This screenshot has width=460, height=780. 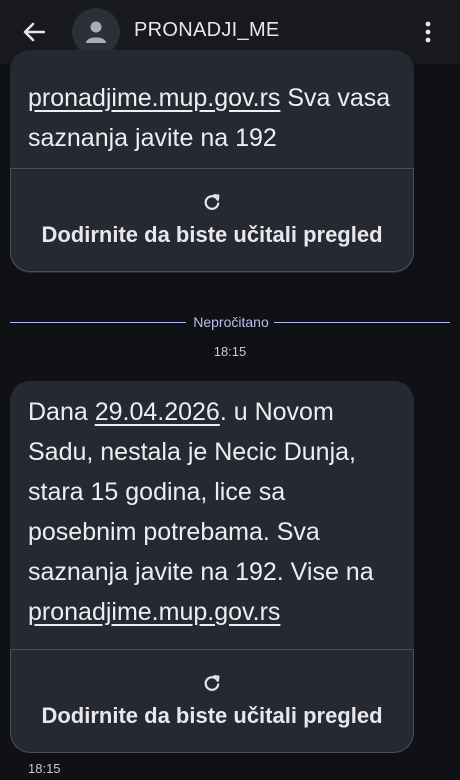 I want to click on more-options-button, so click(x=428, y=32).